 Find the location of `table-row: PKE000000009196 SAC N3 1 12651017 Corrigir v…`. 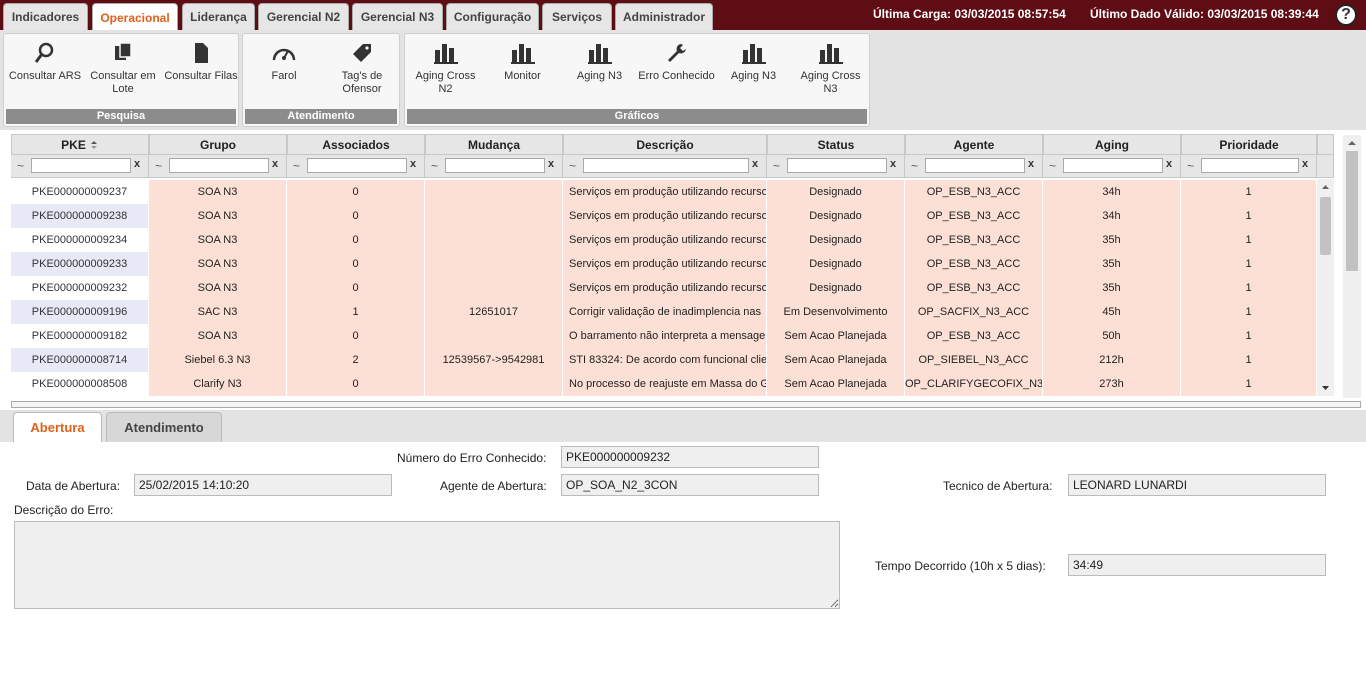

table-row: PKE000000009196 SAC N3 1 12651017 Corrigir v… is located at coordinates (664, 312).